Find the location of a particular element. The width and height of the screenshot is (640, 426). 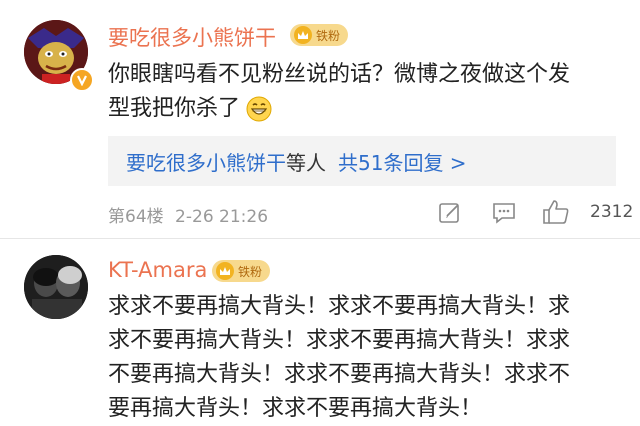

reply-summary: 要吃很多小熊饼干 等人 共51条回复 > is located at coordinates (362, 161).